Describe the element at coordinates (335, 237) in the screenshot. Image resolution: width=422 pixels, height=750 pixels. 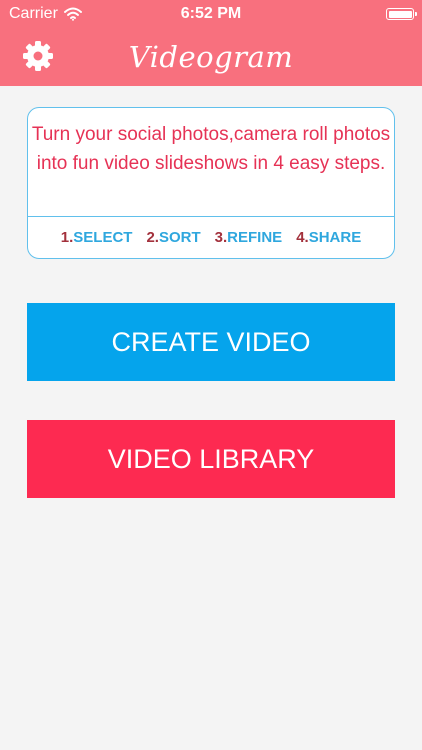
I see `step-label: SHARE` at that location.